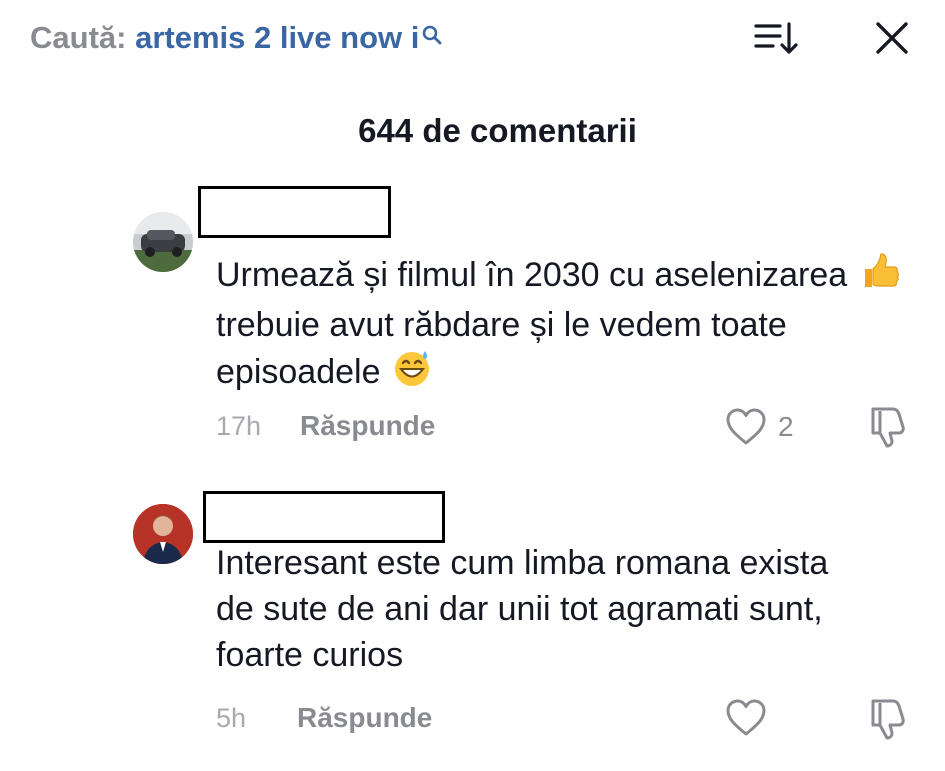 This screenshot has height=771, width=945. I want to click on like-count: 2, so click(786, 426).